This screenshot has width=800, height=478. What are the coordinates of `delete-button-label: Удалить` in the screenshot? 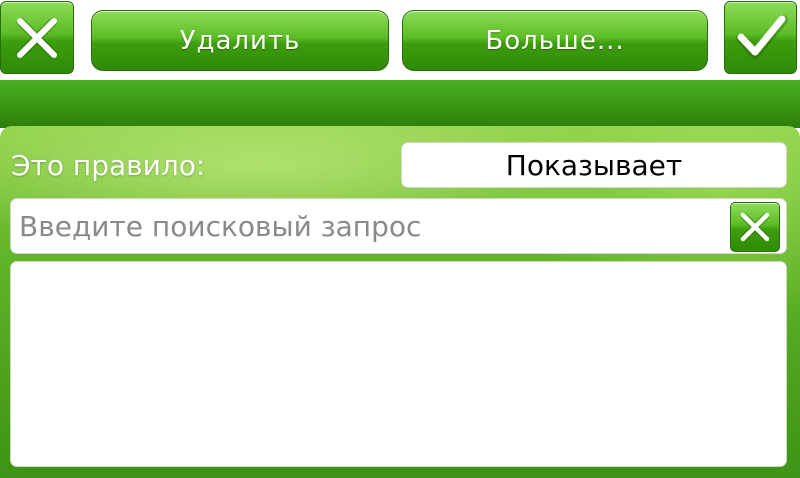 It's located at (240, 40).